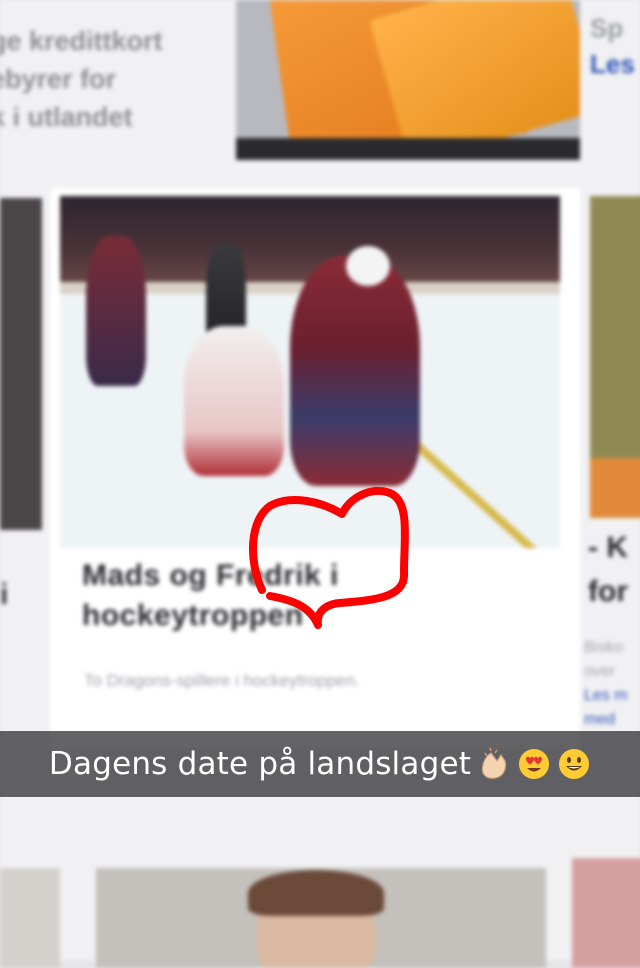  What do you see at coordinates (408, 149) in the screenshot?
I see `photo-caption` at bounding box center [408, 149].